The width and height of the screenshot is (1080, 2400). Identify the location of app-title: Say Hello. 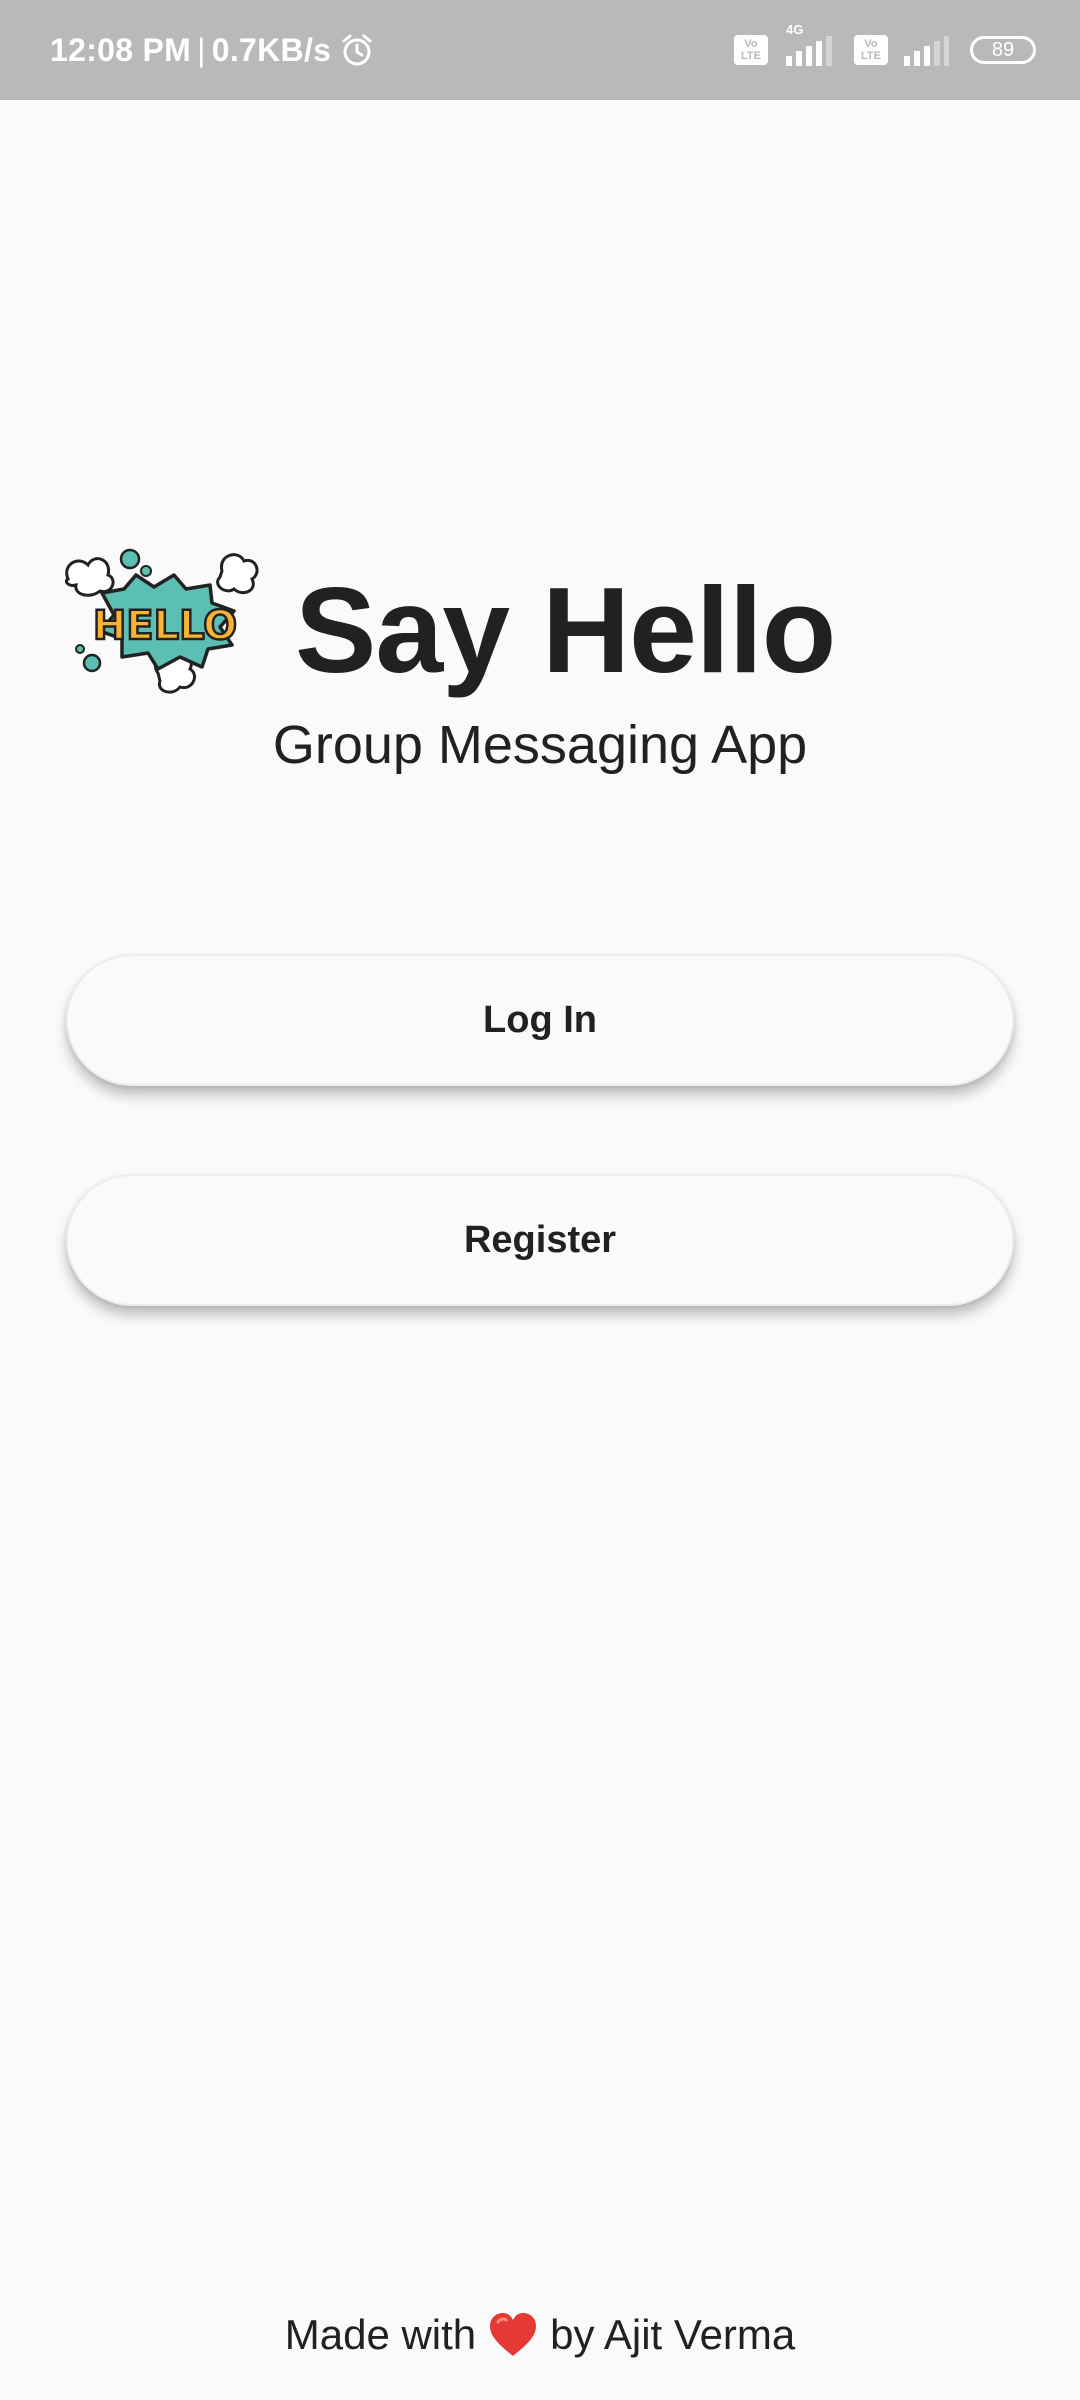
(565, 630).